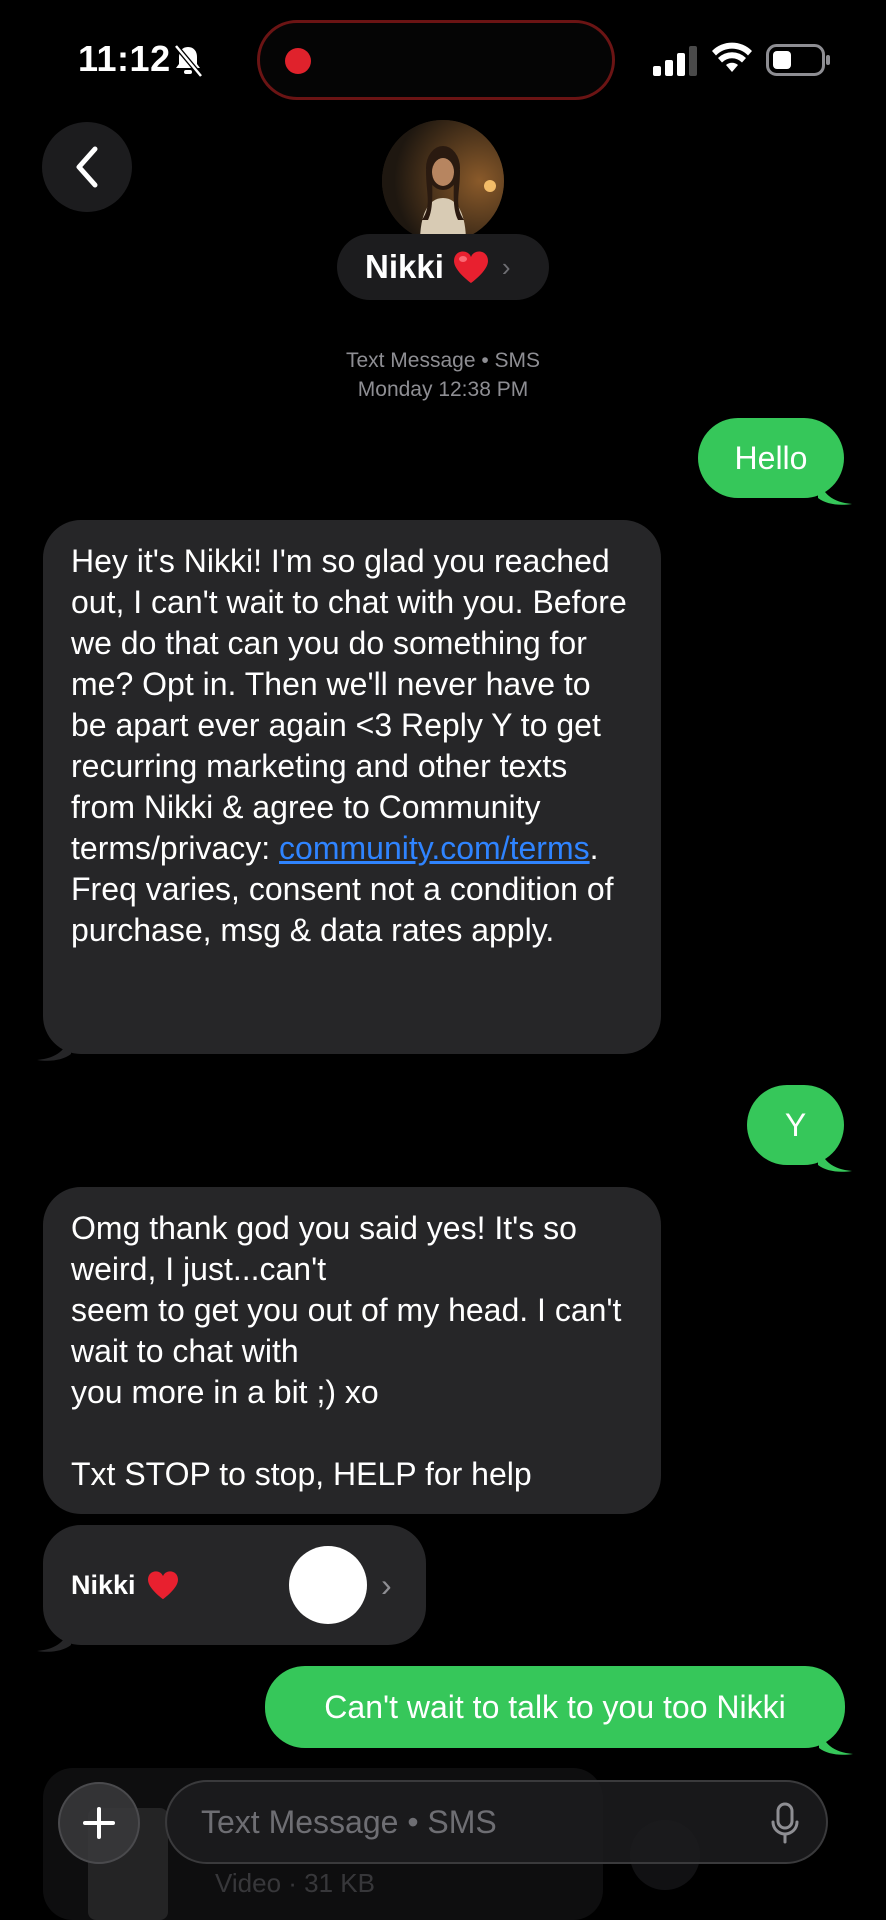  I want to click on contact-avatar, so click(443, 181).